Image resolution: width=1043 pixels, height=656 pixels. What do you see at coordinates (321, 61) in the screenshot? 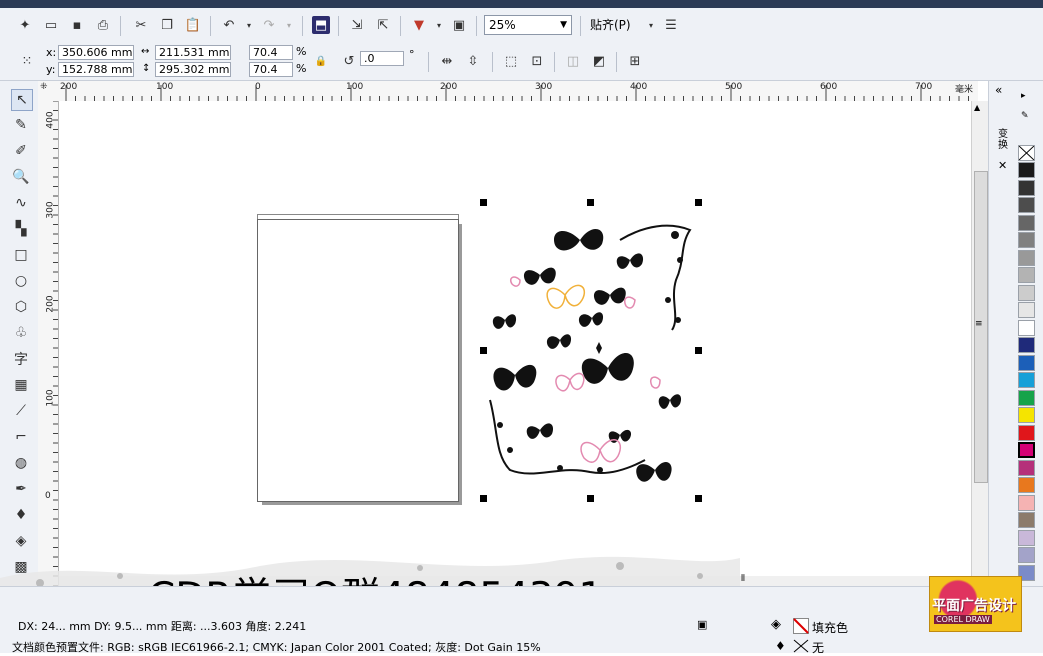
I see `lock-ratio-icon: 🔒` at bounding box center [321, 61].